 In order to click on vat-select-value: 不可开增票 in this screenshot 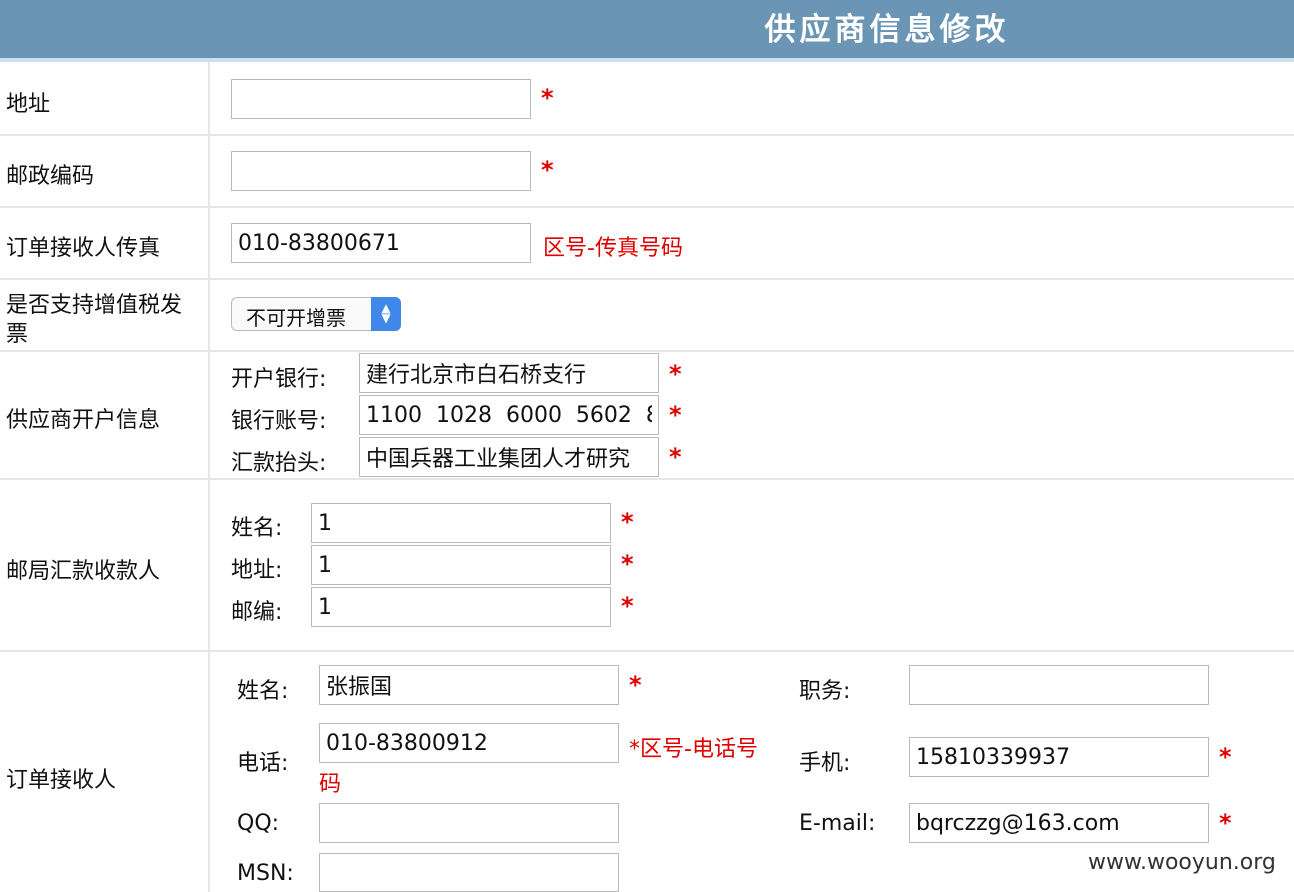, I will do `click(296, 318)`.